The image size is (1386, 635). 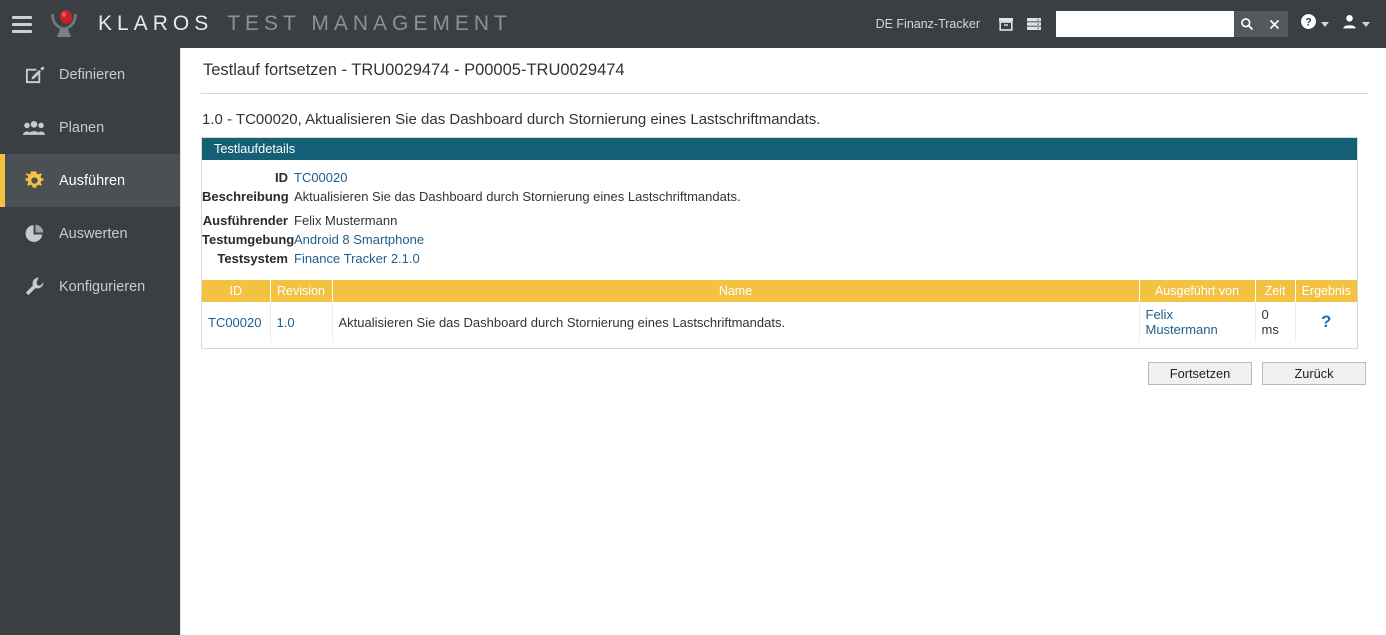 What do you see at coordinates (1197, 322) in the screenshot?
I see `cell-executed-by: Felix Mustermann` at bounding box center [1197, 322].